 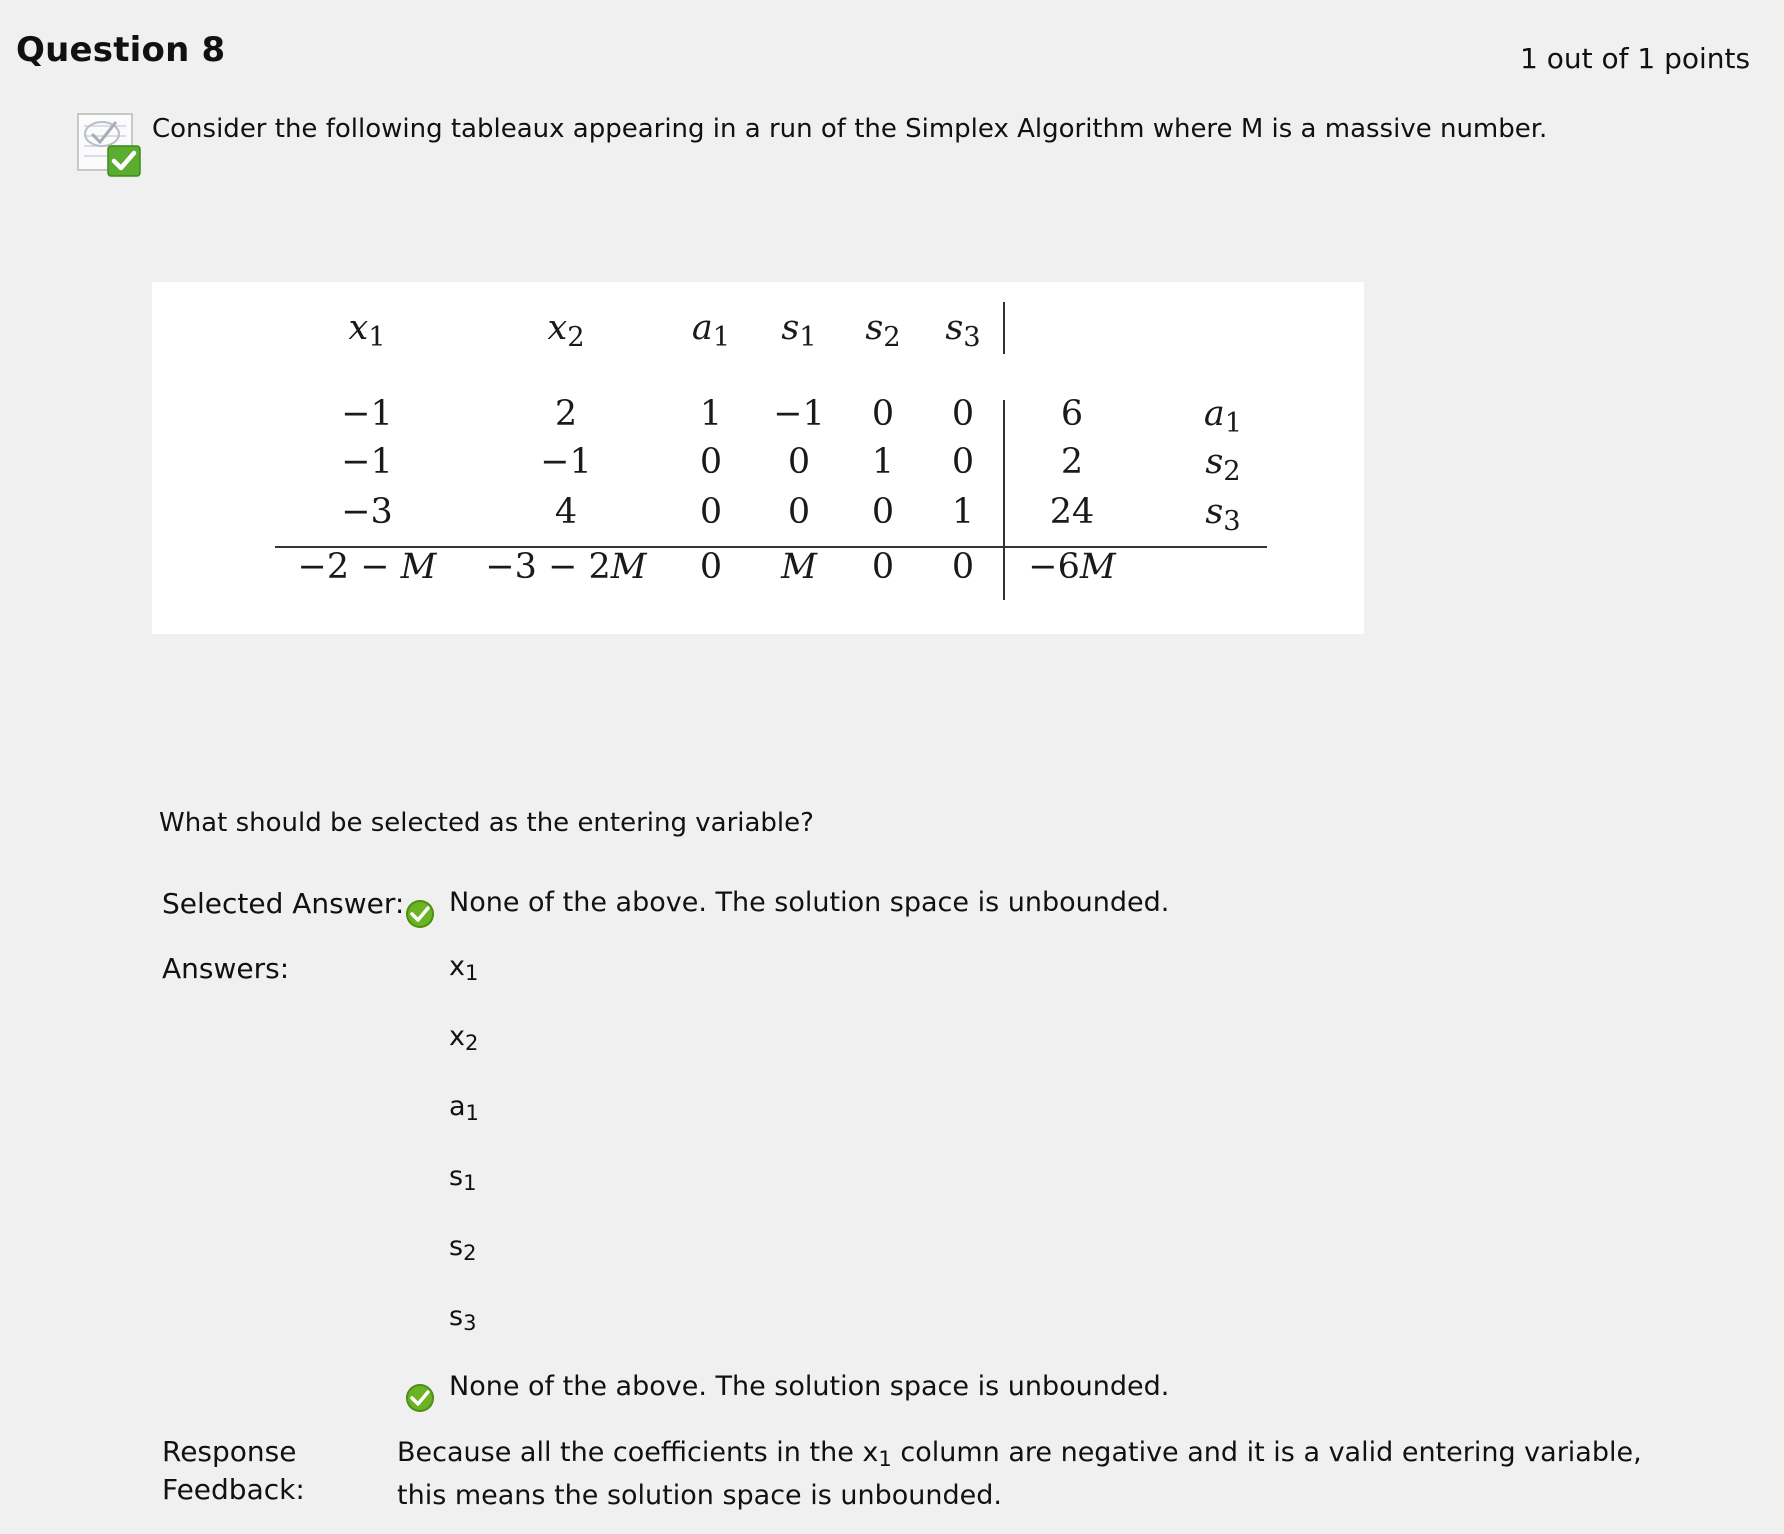 I want to click on response-feedback-label-line1: Response, so click(x=229, y=1451).